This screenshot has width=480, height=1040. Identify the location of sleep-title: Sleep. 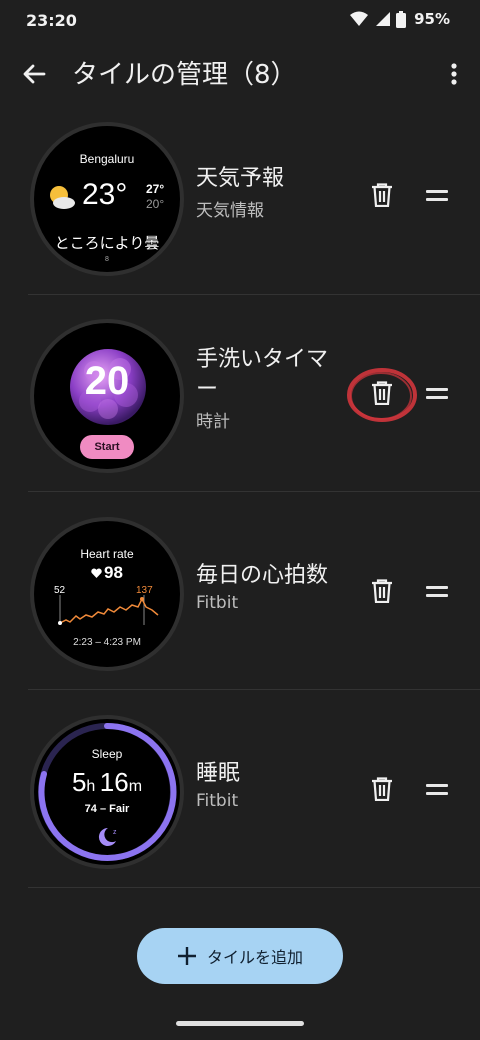
(107, 754).